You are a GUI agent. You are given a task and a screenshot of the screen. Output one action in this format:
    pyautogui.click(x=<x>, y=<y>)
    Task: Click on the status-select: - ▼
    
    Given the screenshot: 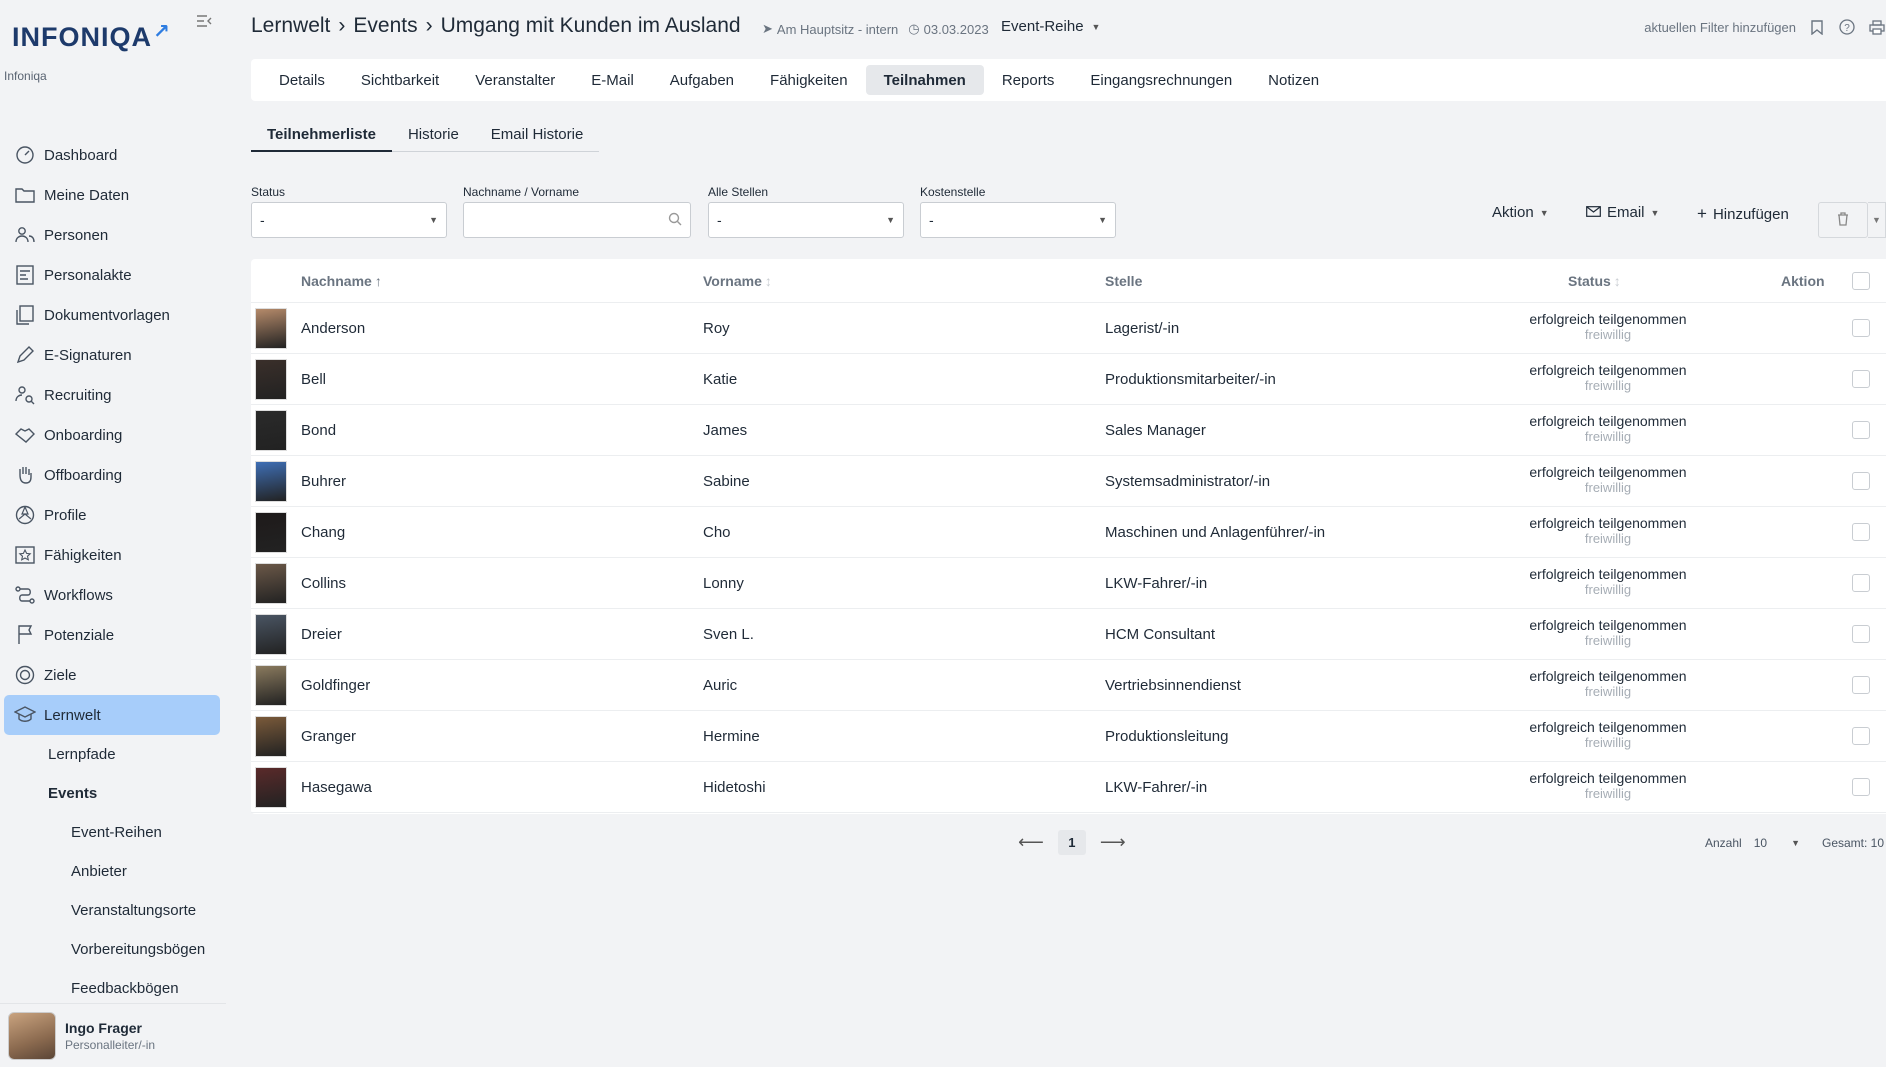 What is the action you would take?
    pyautogui.click(x=349, y=220)
    